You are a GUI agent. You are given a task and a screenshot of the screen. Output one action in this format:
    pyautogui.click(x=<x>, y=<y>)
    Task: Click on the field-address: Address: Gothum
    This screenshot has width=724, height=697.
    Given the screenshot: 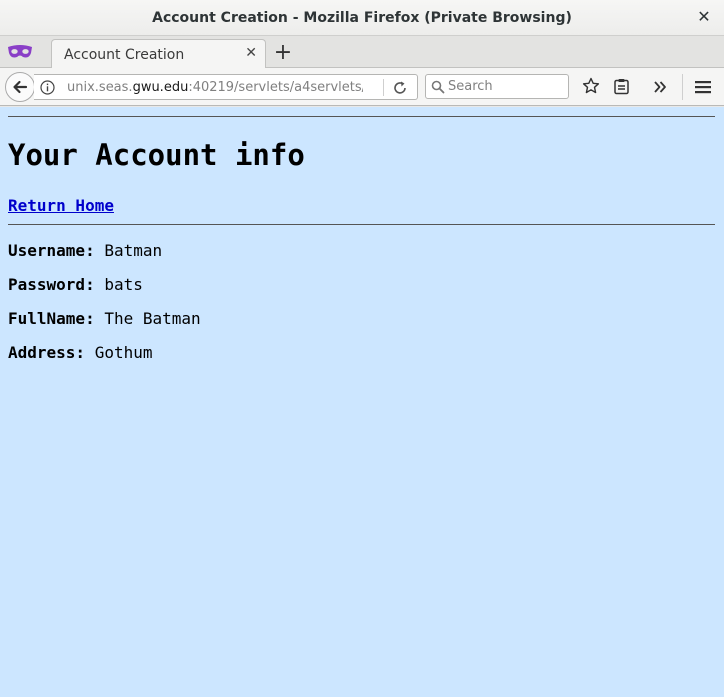 What is the action you would take?
    pyautogui.click(x=80, y=352)
    